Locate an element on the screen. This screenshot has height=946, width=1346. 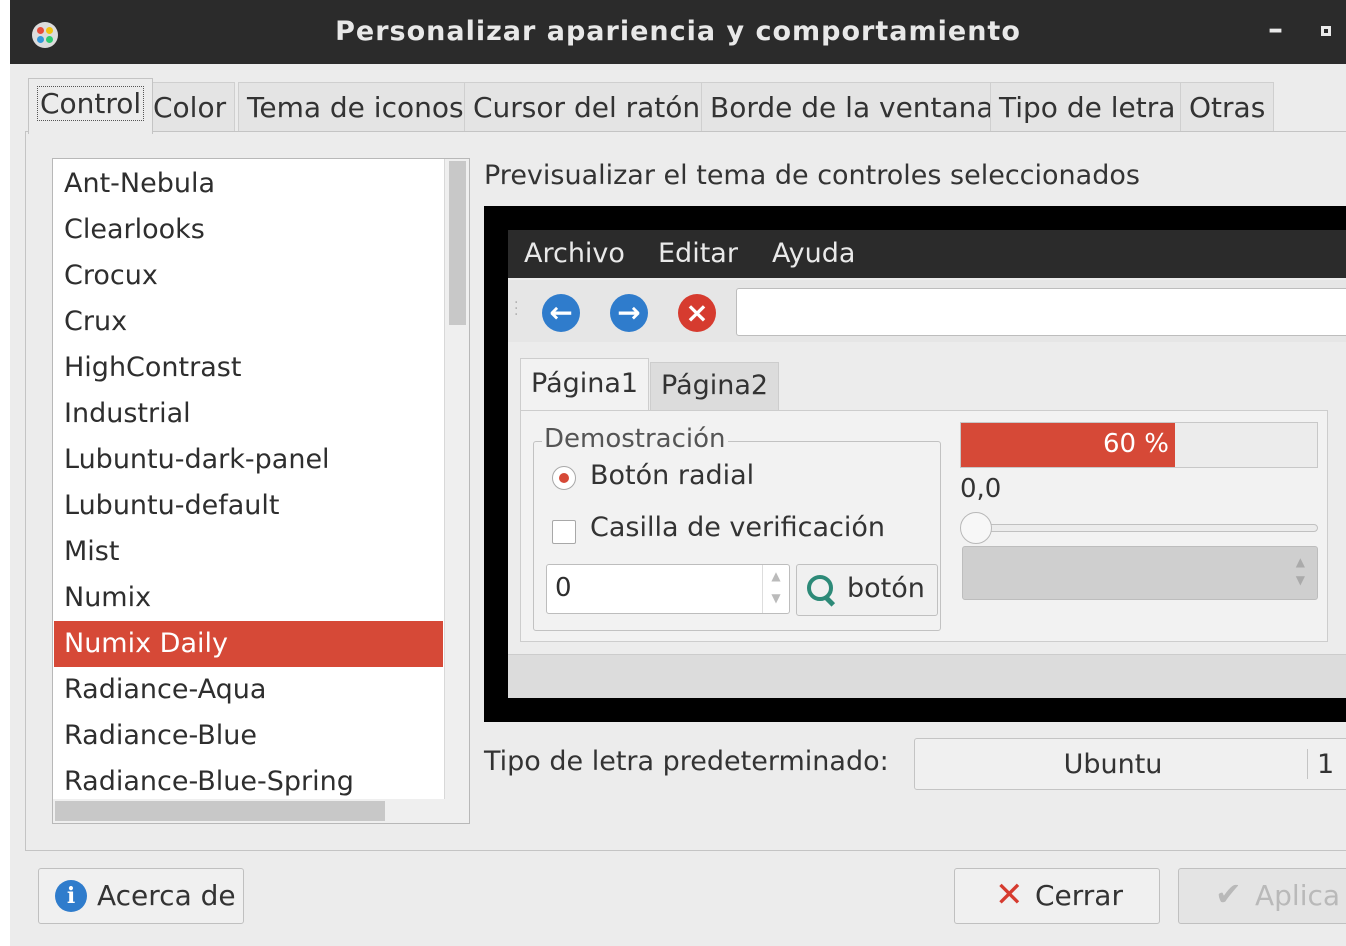
apply-button: ✔ Aplica is located at coordinates (1262, 896).